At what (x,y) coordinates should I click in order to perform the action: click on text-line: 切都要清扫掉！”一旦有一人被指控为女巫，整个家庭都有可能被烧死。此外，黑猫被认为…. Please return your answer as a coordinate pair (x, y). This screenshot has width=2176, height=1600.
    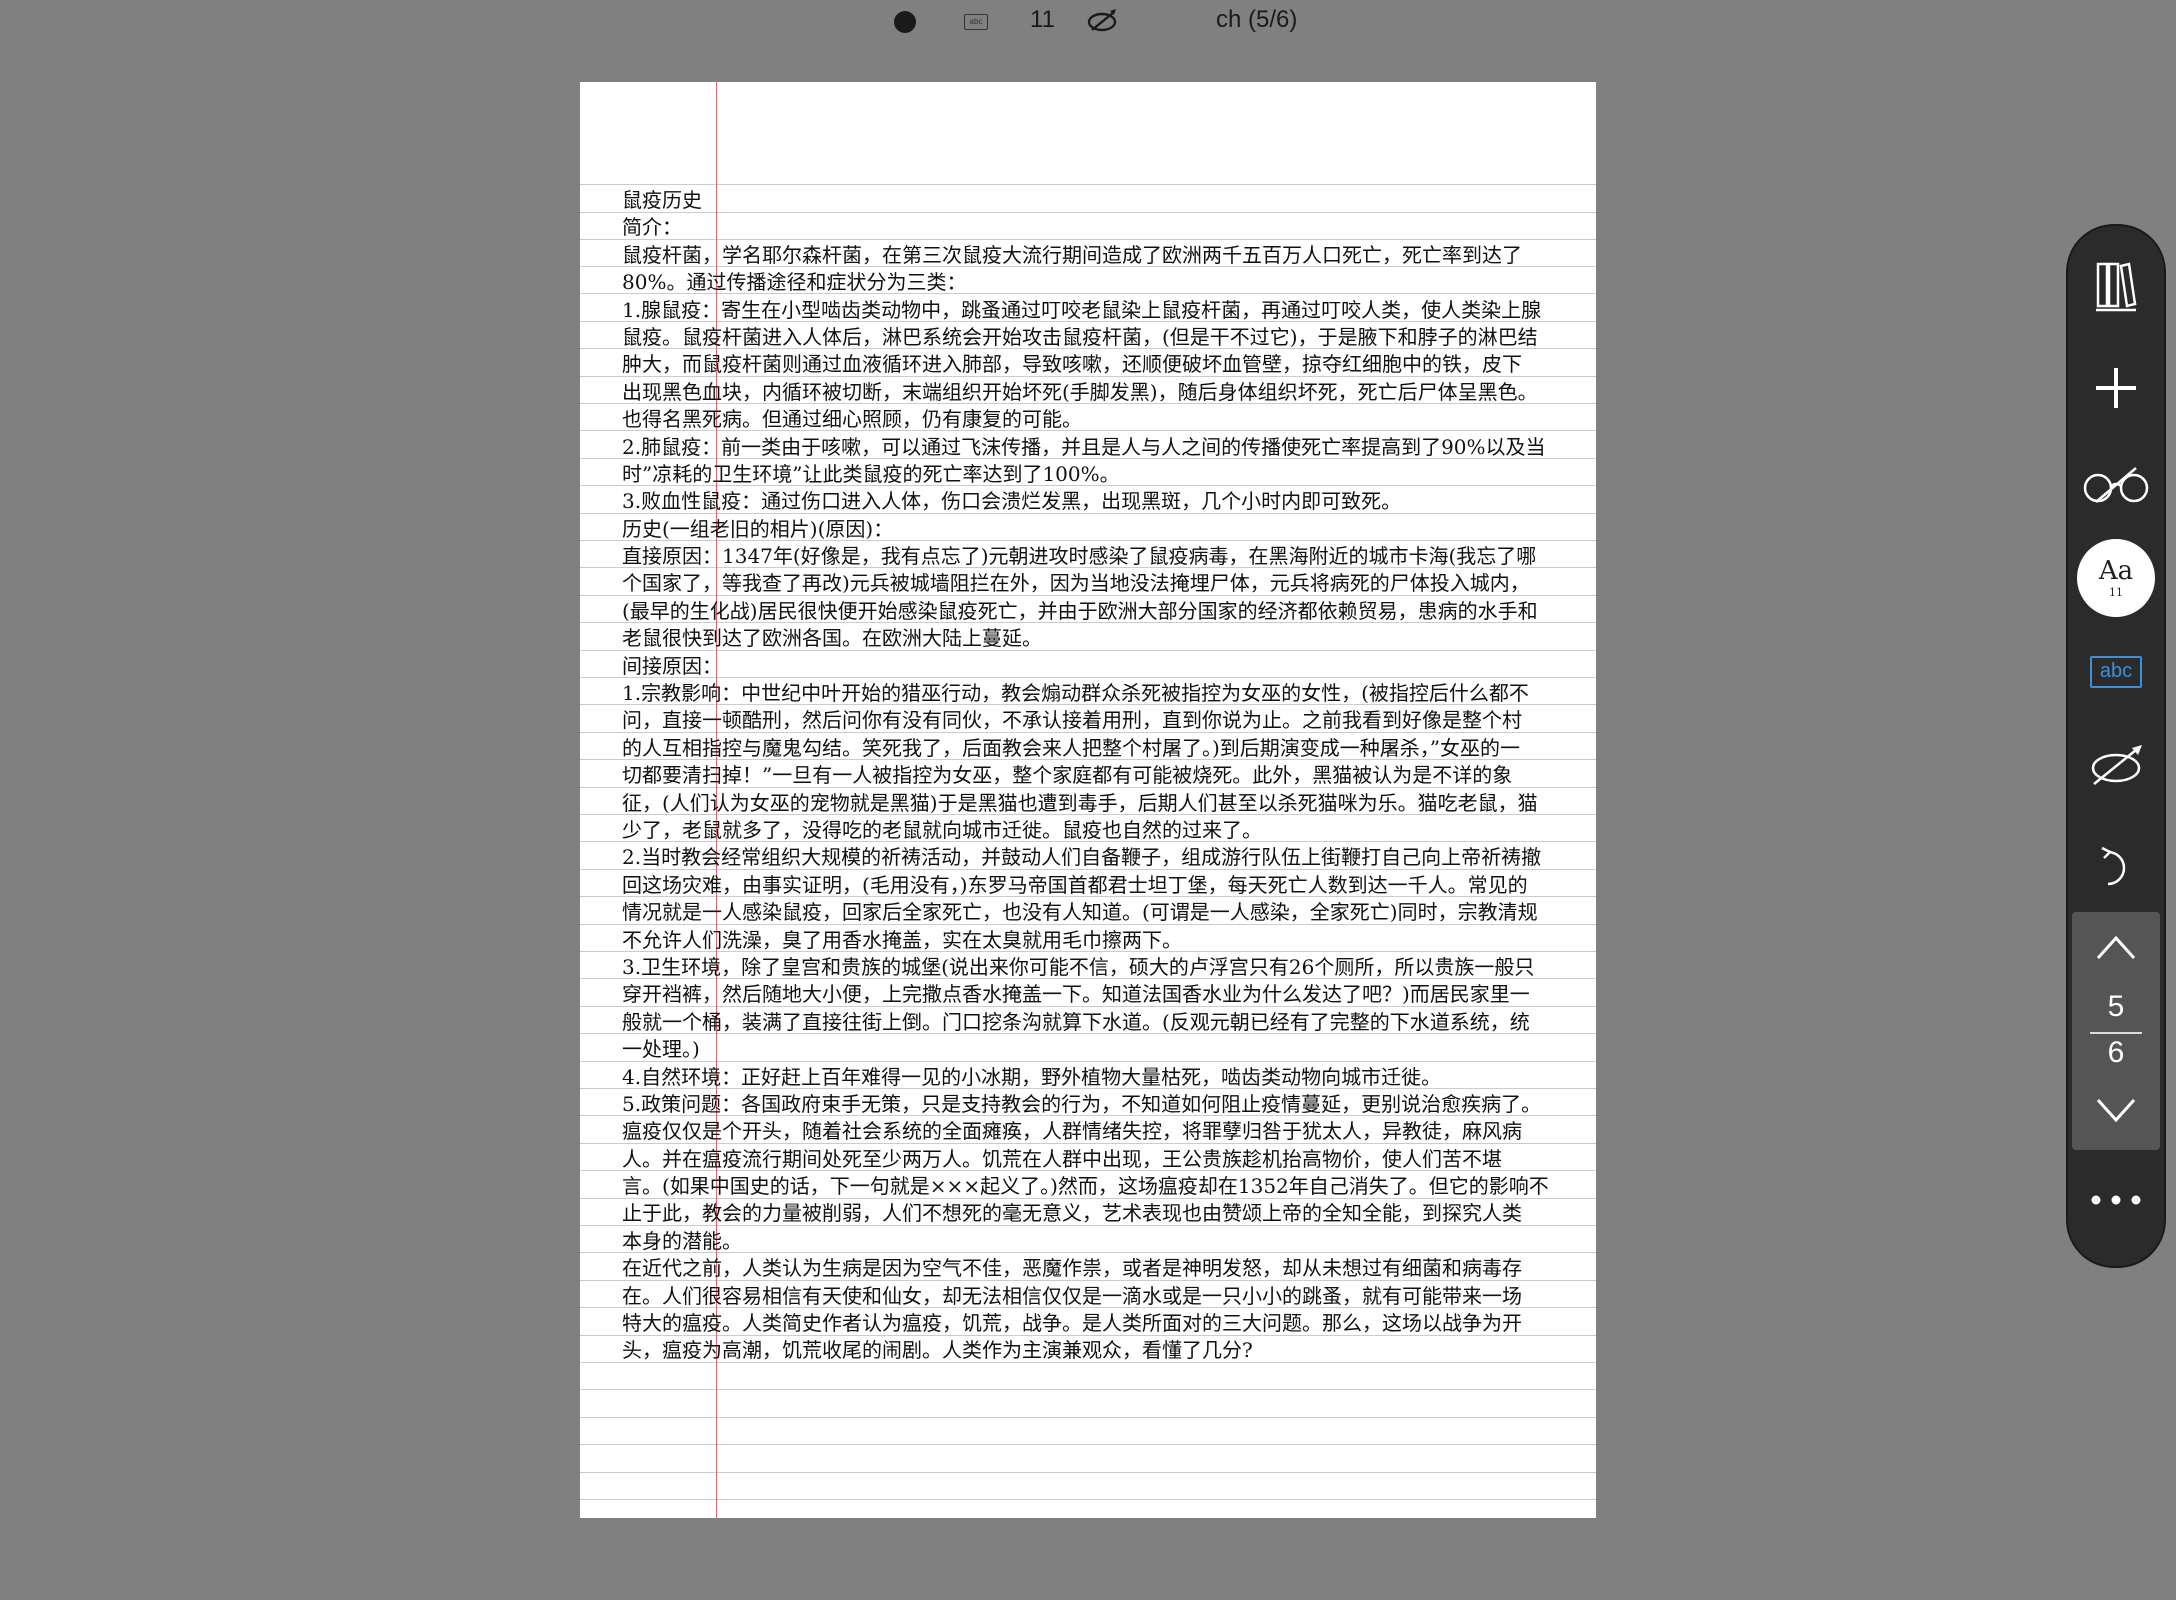
    Looking at the image, I should click on (1067, 775).